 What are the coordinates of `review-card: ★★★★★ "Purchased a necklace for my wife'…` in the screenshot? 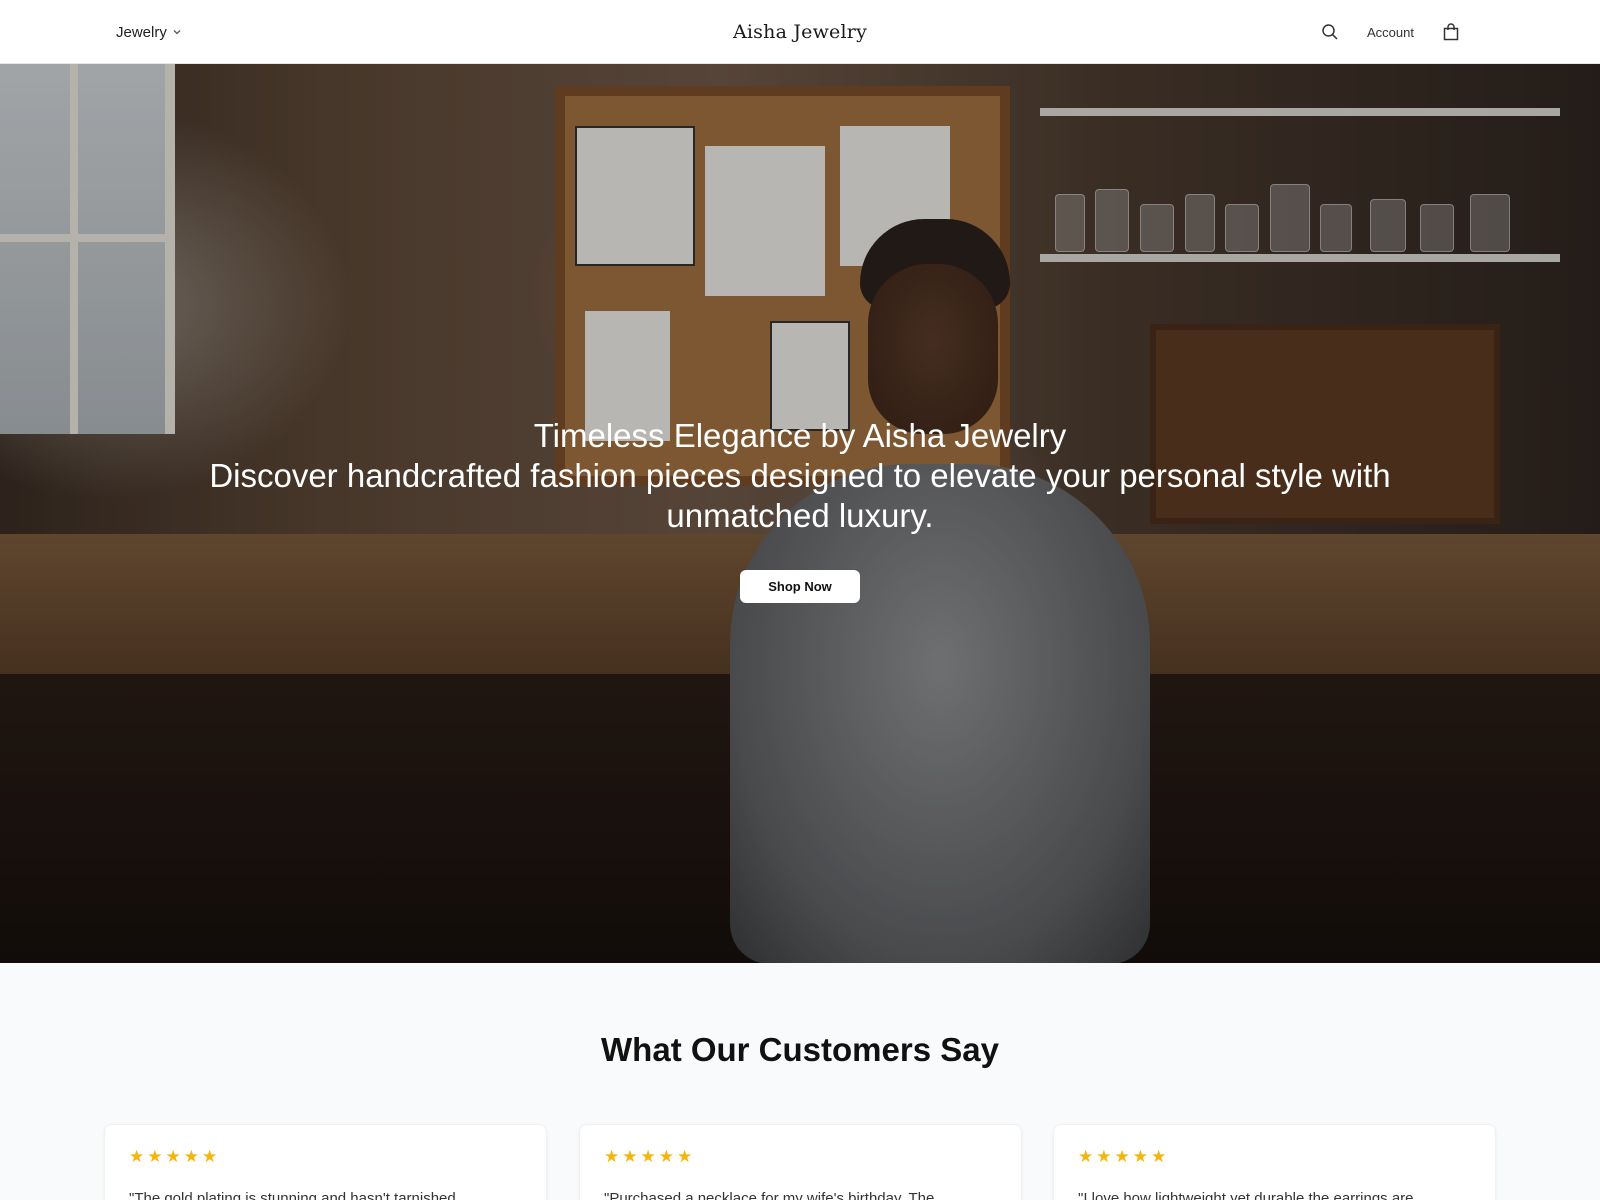 It's located at (800, 1162).